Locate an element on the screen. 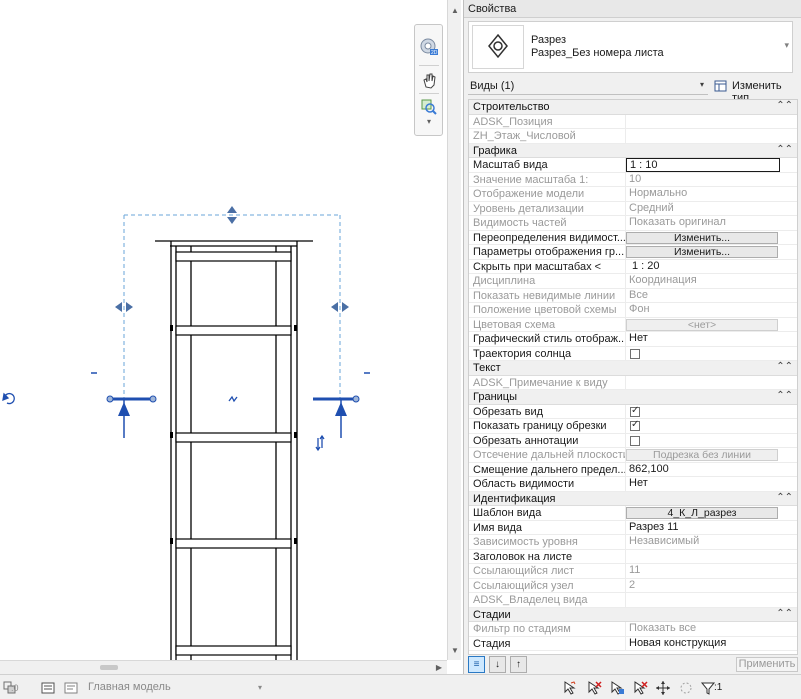  pan-icon is located at coordinates (429, 81).